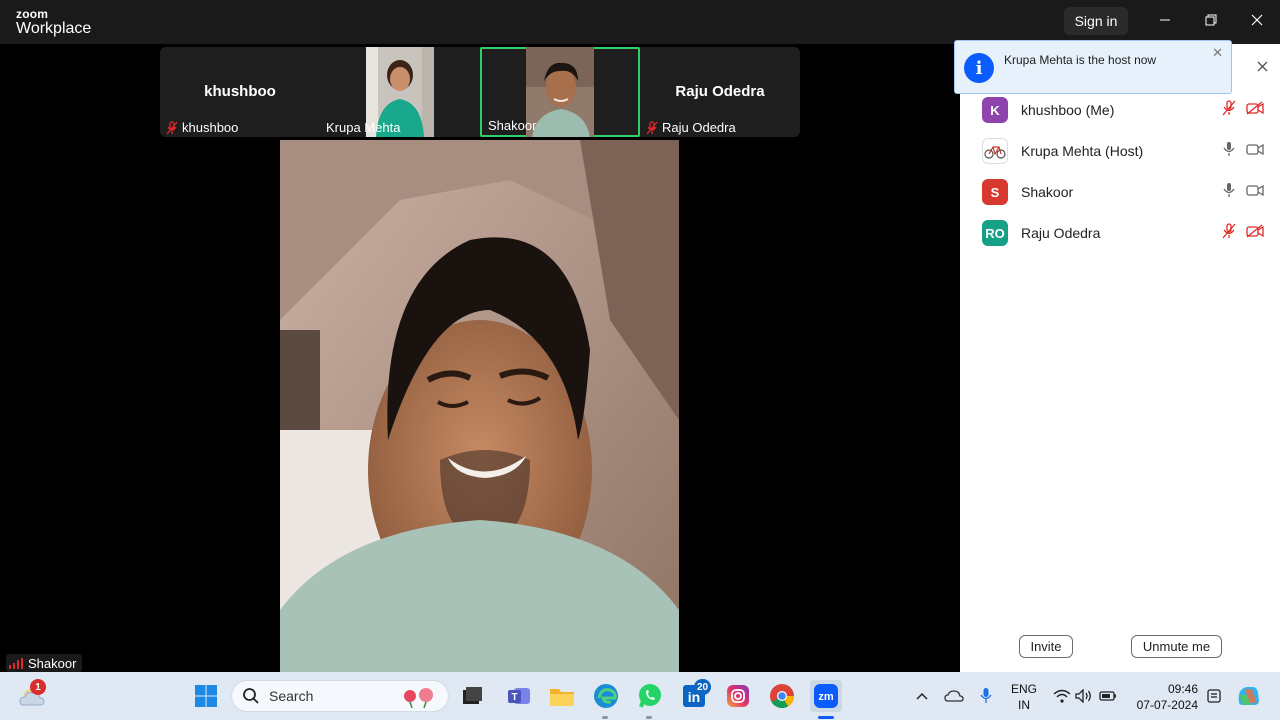  Describe the element at coordinates (291, 696) in the screenshot. I see `search-placeholder: Search` at that location.